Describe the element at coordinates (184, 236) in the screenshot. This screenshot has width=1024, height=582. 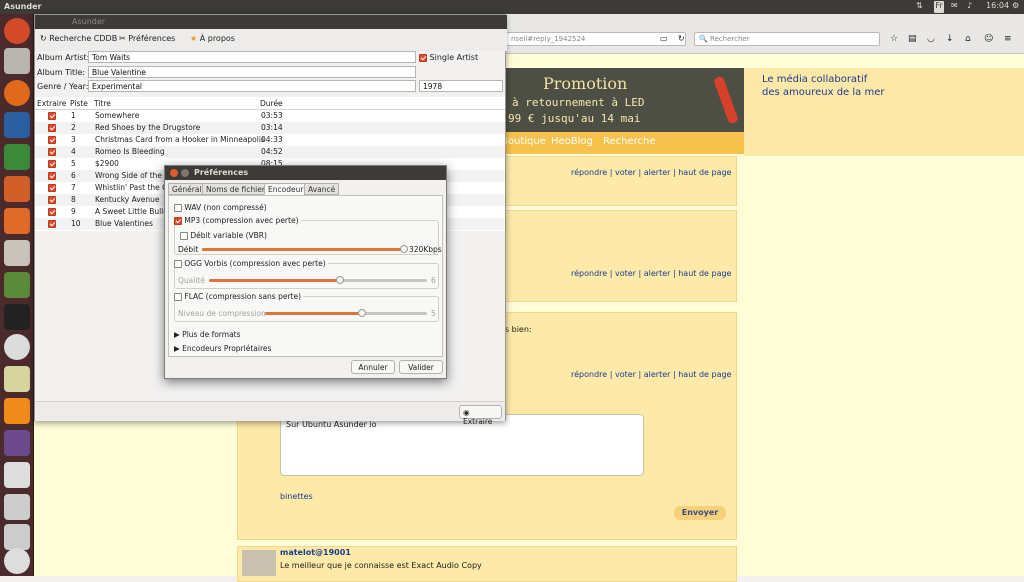
I see `vbr-checkbox` at that location.